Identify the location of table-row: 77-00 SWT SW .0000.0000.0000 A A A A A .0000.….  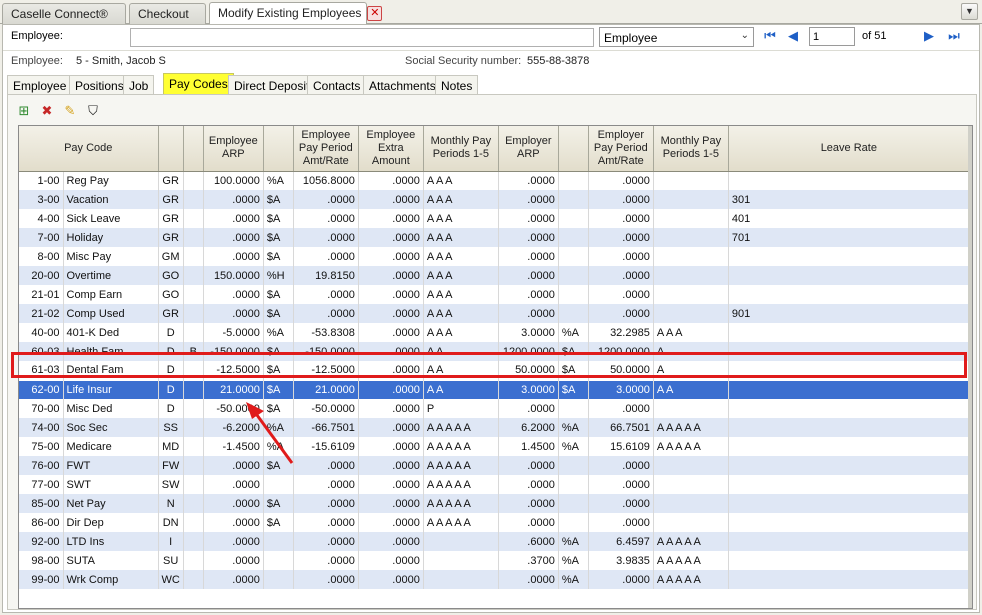
(494, 484).